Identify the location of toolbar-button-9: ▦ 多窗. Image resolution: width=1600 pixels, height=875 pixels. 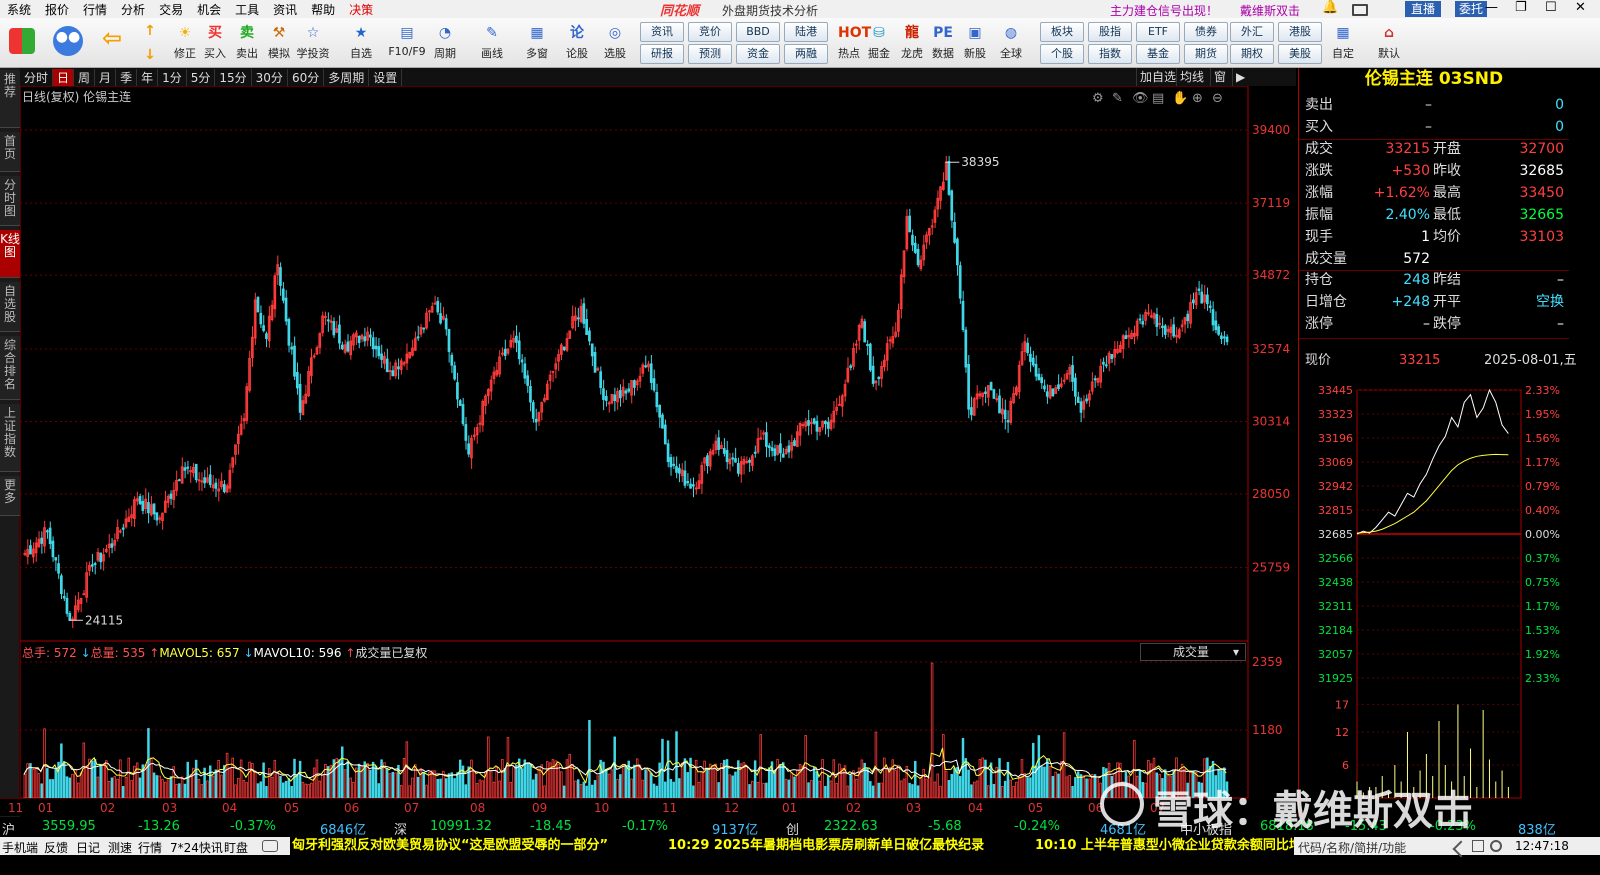
(537, 43).